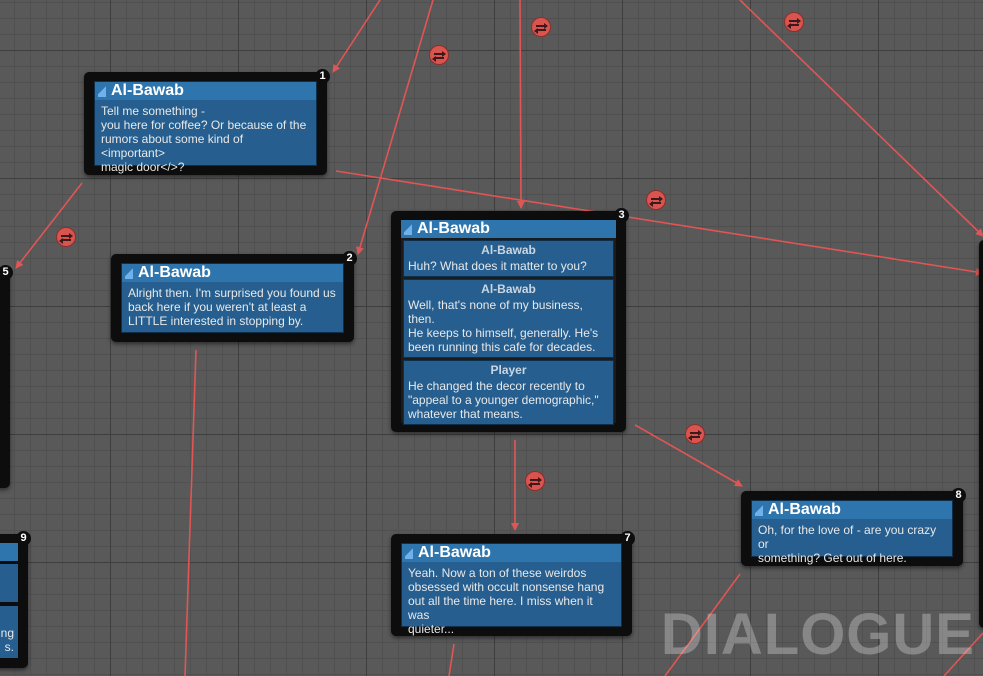 This screenshot has width=983, height=676. I want to click on node-number: 8, so click(958, 495).